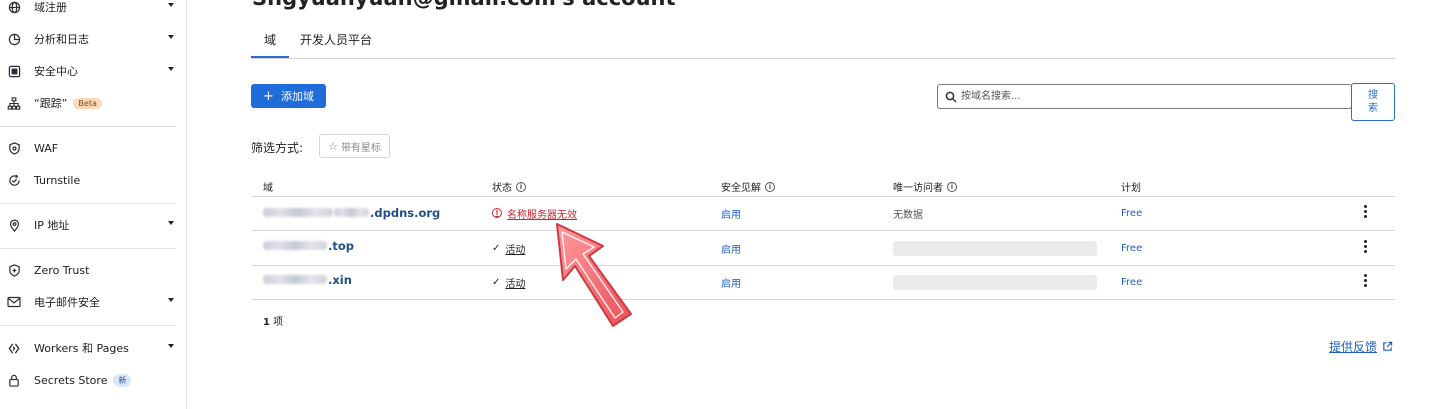  What do you see at coordinates (1131, 188) in the screenshot?
I see `column-header-label: 计划` at bounding box center [1131, 188].